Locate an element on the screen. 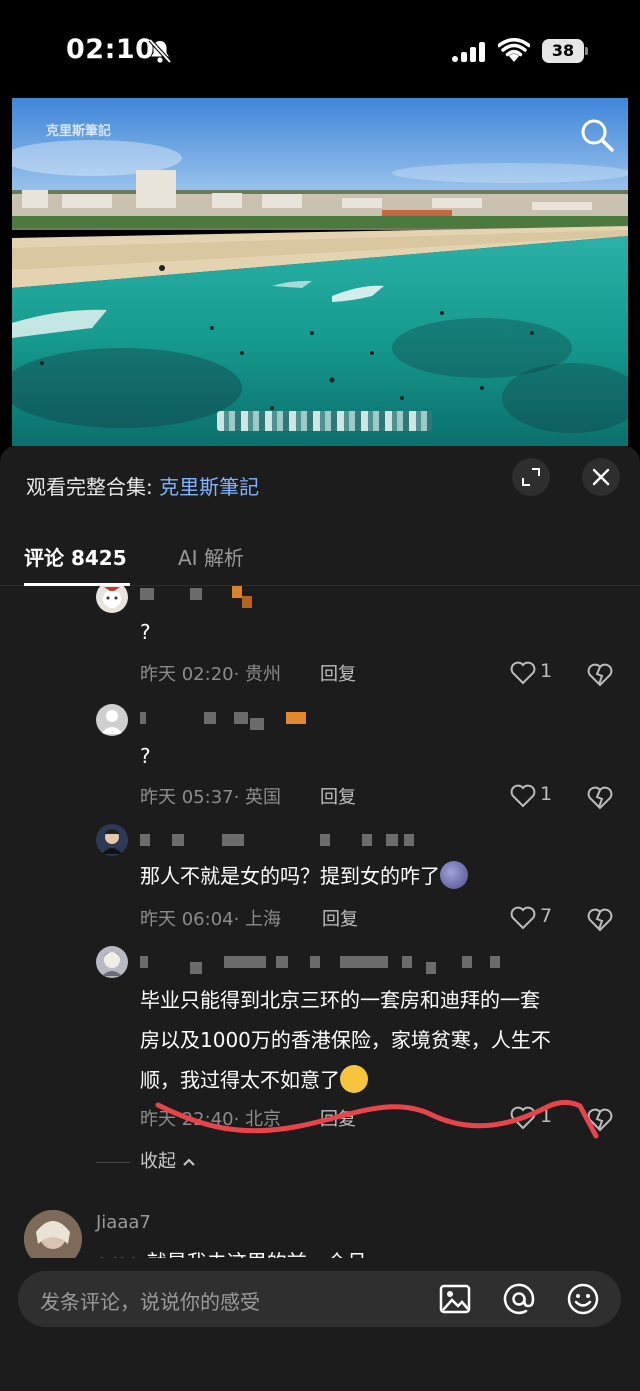  input-placeholder: 发条评论，说说你的感受 is located at coordinates (150, 1302).